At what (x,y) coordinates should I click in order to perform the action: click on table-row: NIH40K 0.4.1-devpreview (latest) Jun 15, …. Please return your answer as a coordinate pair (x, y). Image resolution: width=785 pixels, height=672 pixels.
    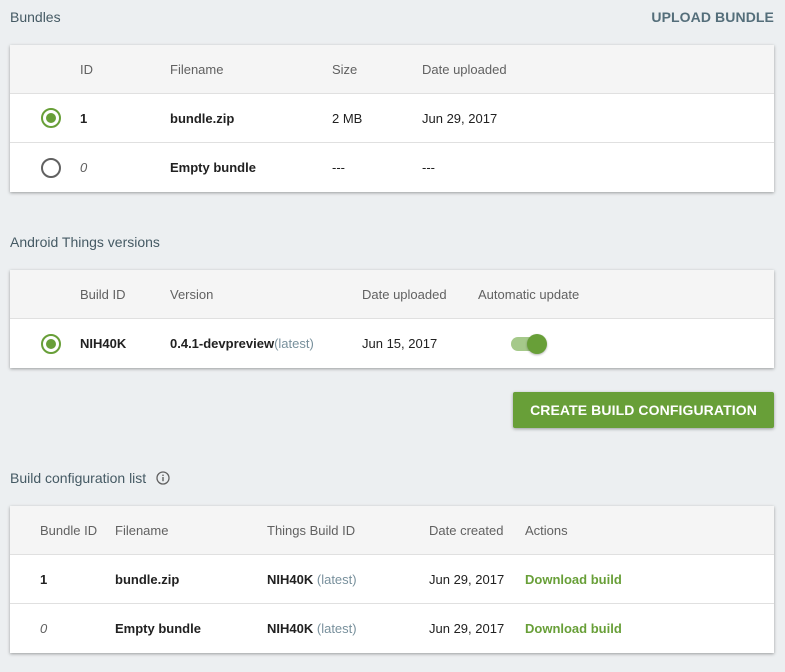
    Looking at the image, I should click on (392, 343).